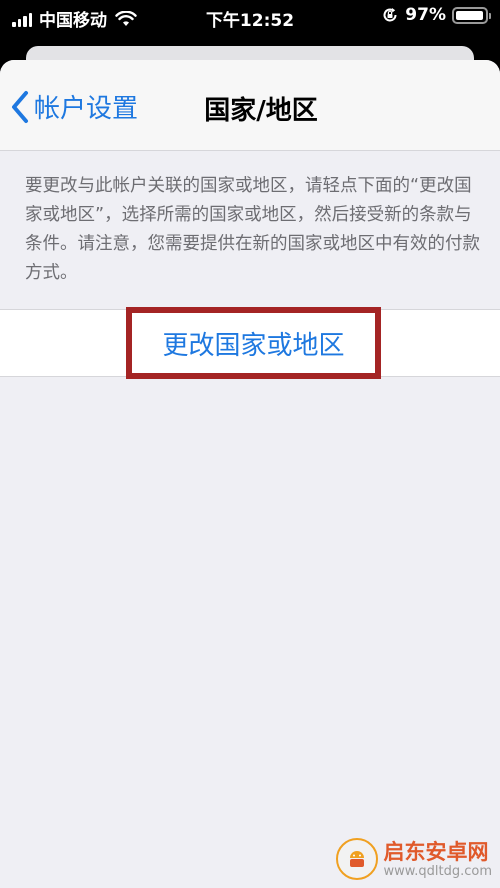  What do you see at coordinates (250, 17) in the screenshot?
I see `status-bar: 中国移动 下午12:52 97%` at bounding box center [250, 17].